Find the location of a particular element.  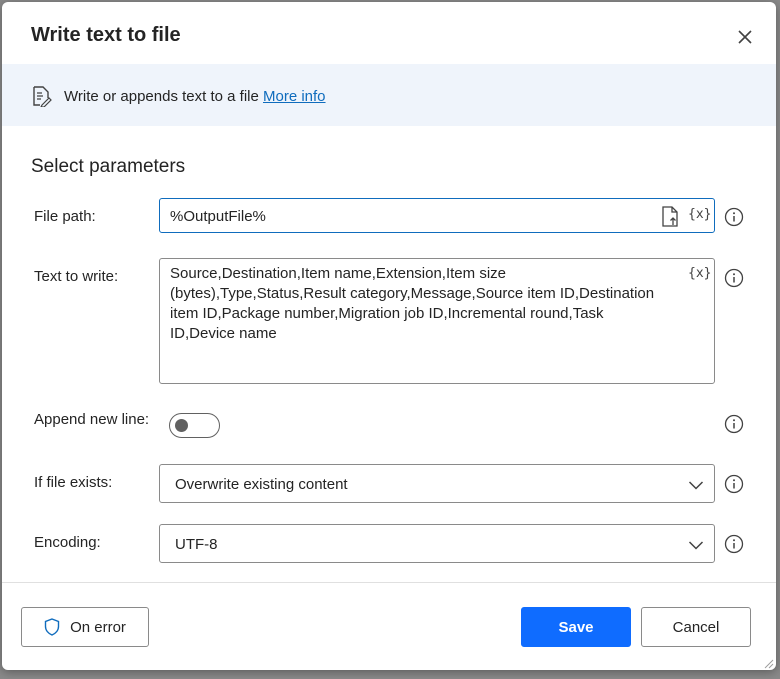

on-error-button: On error is located at coordinates (85, 627).